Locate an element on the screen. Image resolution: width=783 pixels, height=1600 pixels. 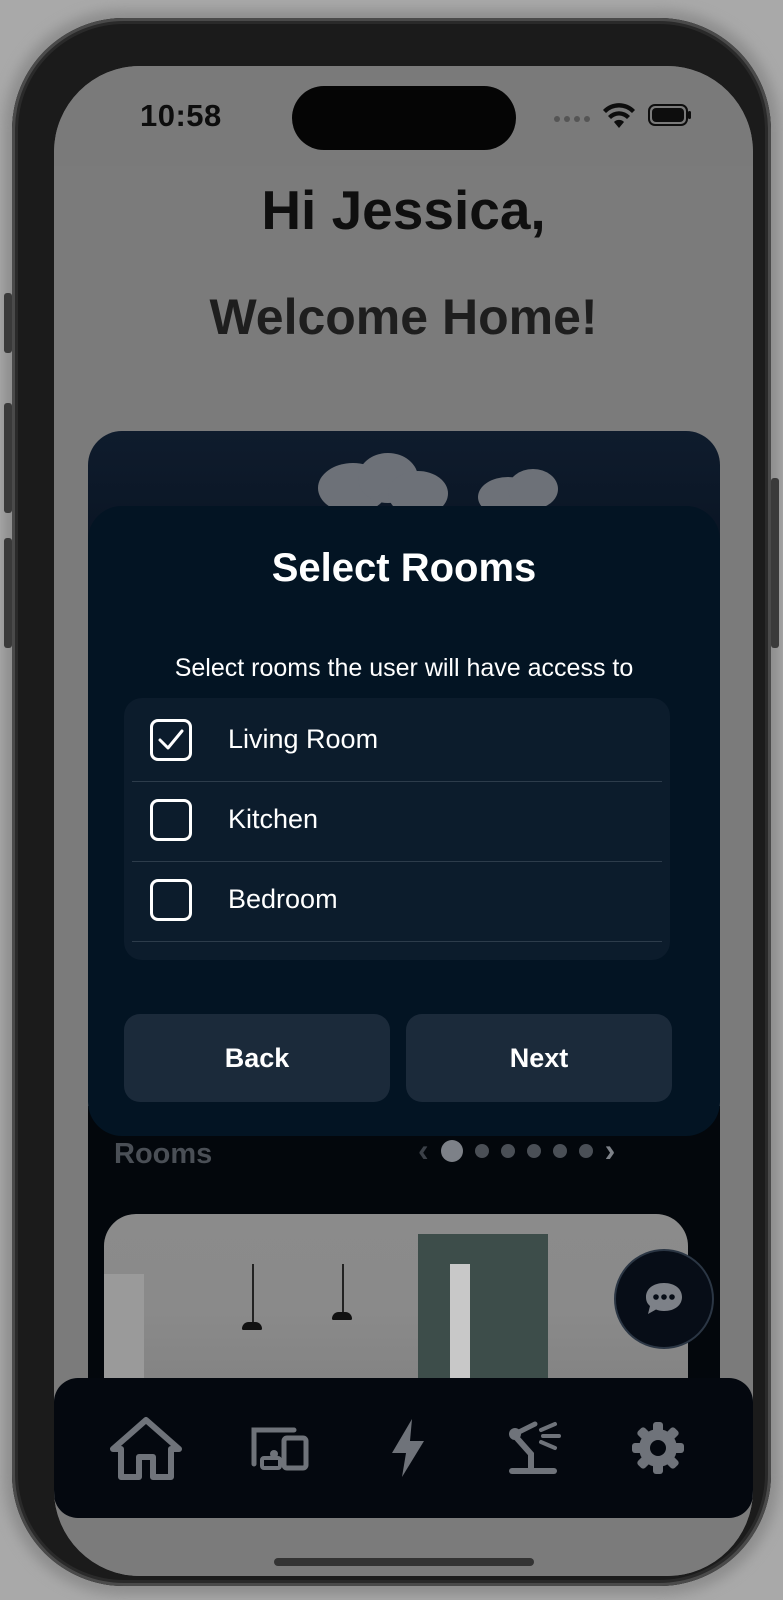
room-label: Bedroom is located at coordinates (283, 899).